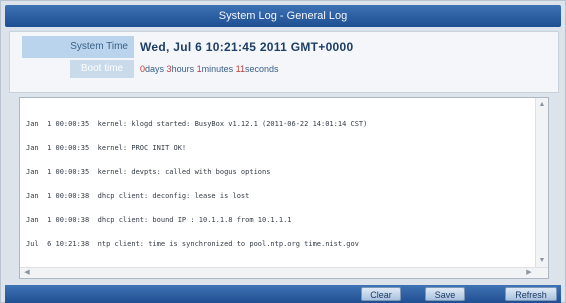  Describe the element at coordinates (102, 69) in the screenshot. I see `uptime-label: Boot time` at that location.